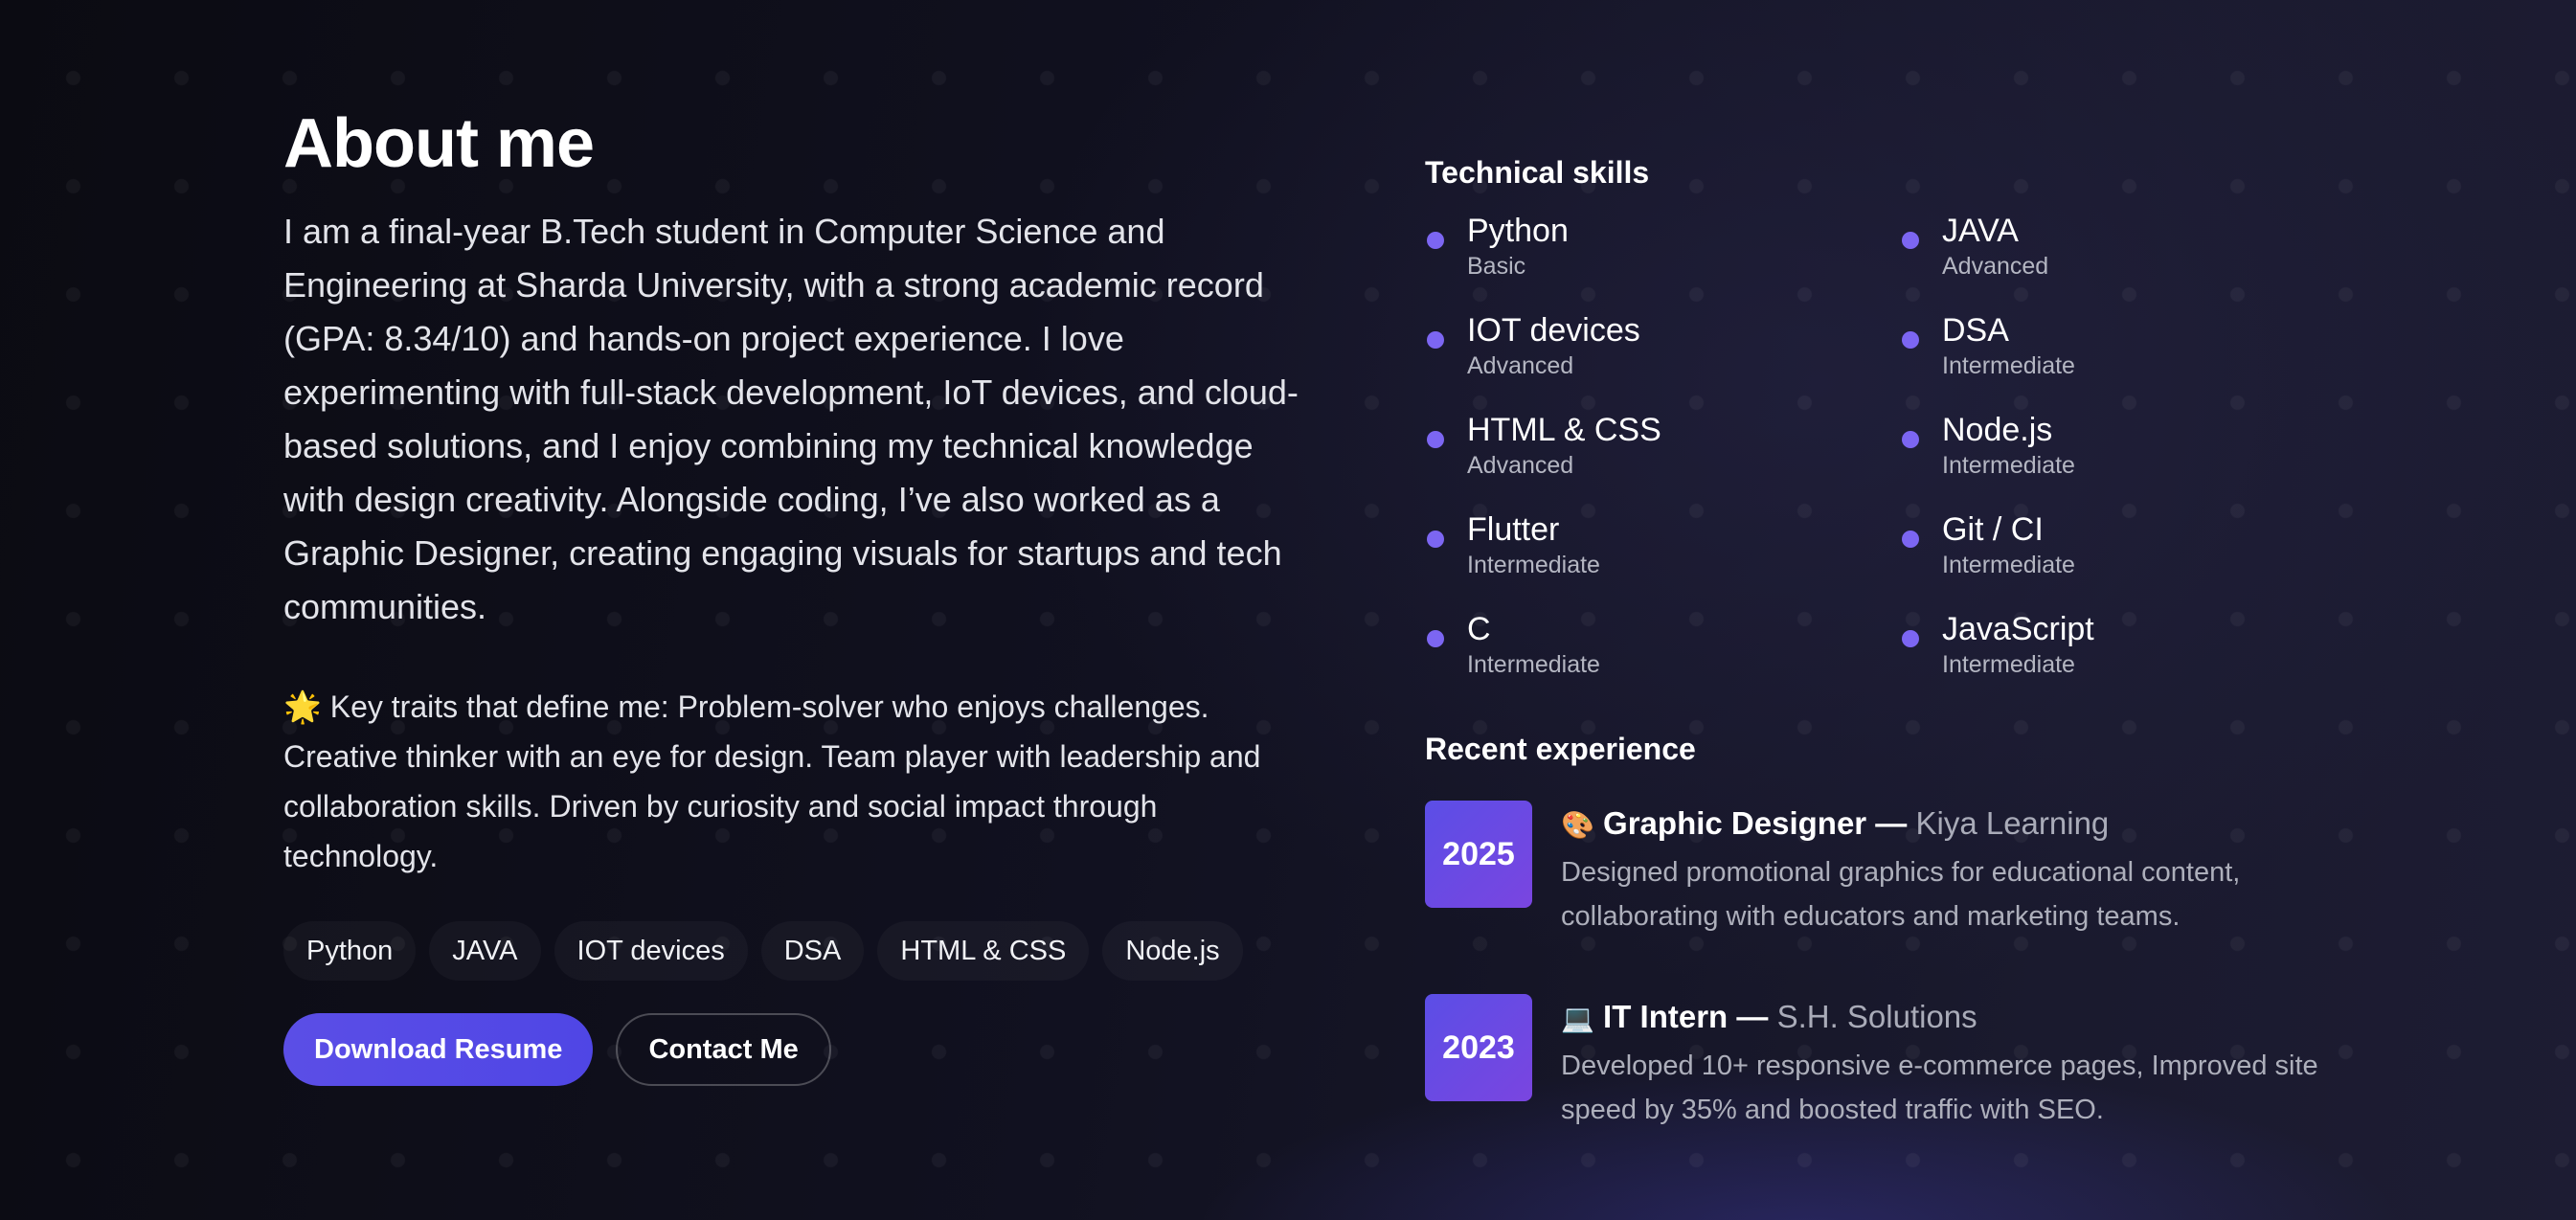 This screenshot has height=1220, width=2576. What do you see at coordinates (1993, 529) in the screenshot?
I see `skill-name: Git / CI` at bounding box center [1993, 529].